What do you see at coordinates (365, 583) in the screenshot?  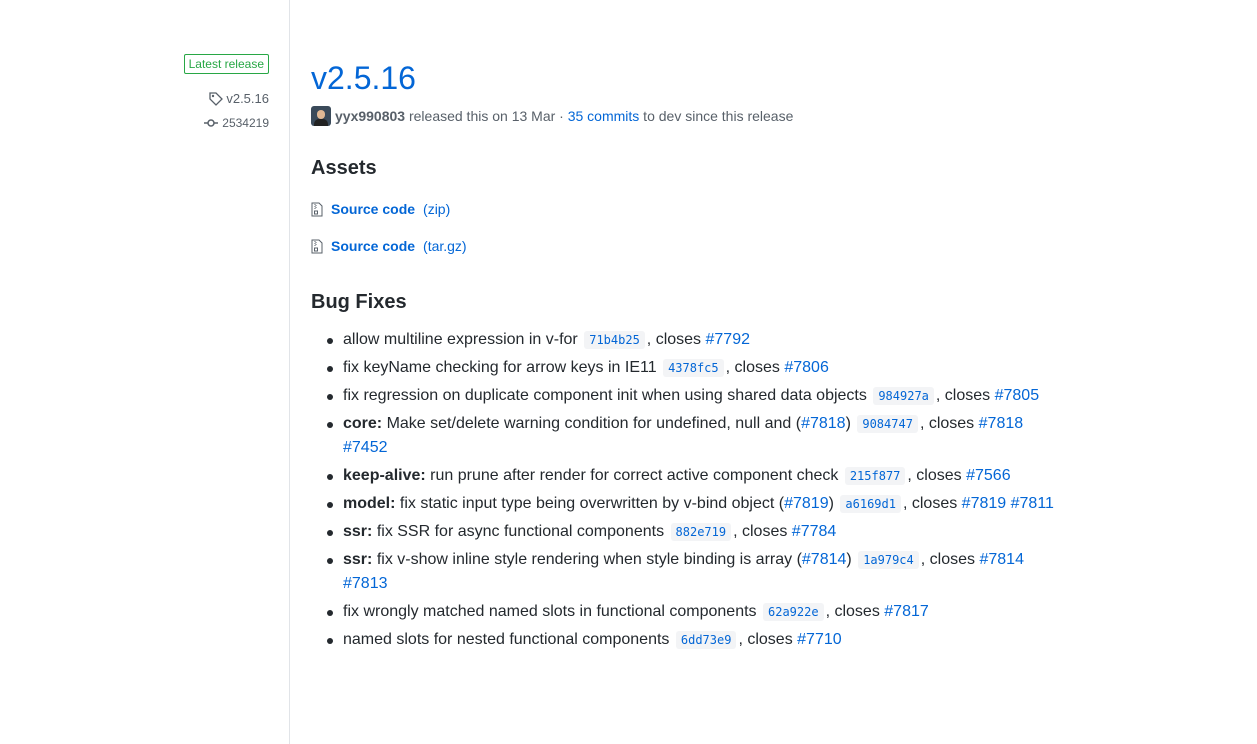 I see `closes-issue-link: #7813` at bounding box center [365, 583].